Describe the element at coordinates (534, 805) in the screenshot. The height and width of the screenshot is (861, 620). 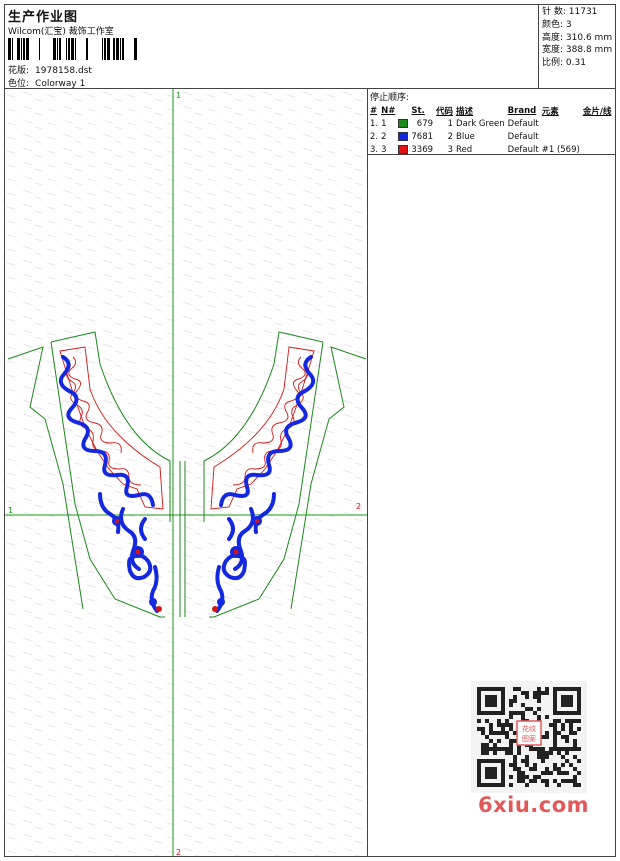
I see `site-logo: 6xiu.com` at that location.